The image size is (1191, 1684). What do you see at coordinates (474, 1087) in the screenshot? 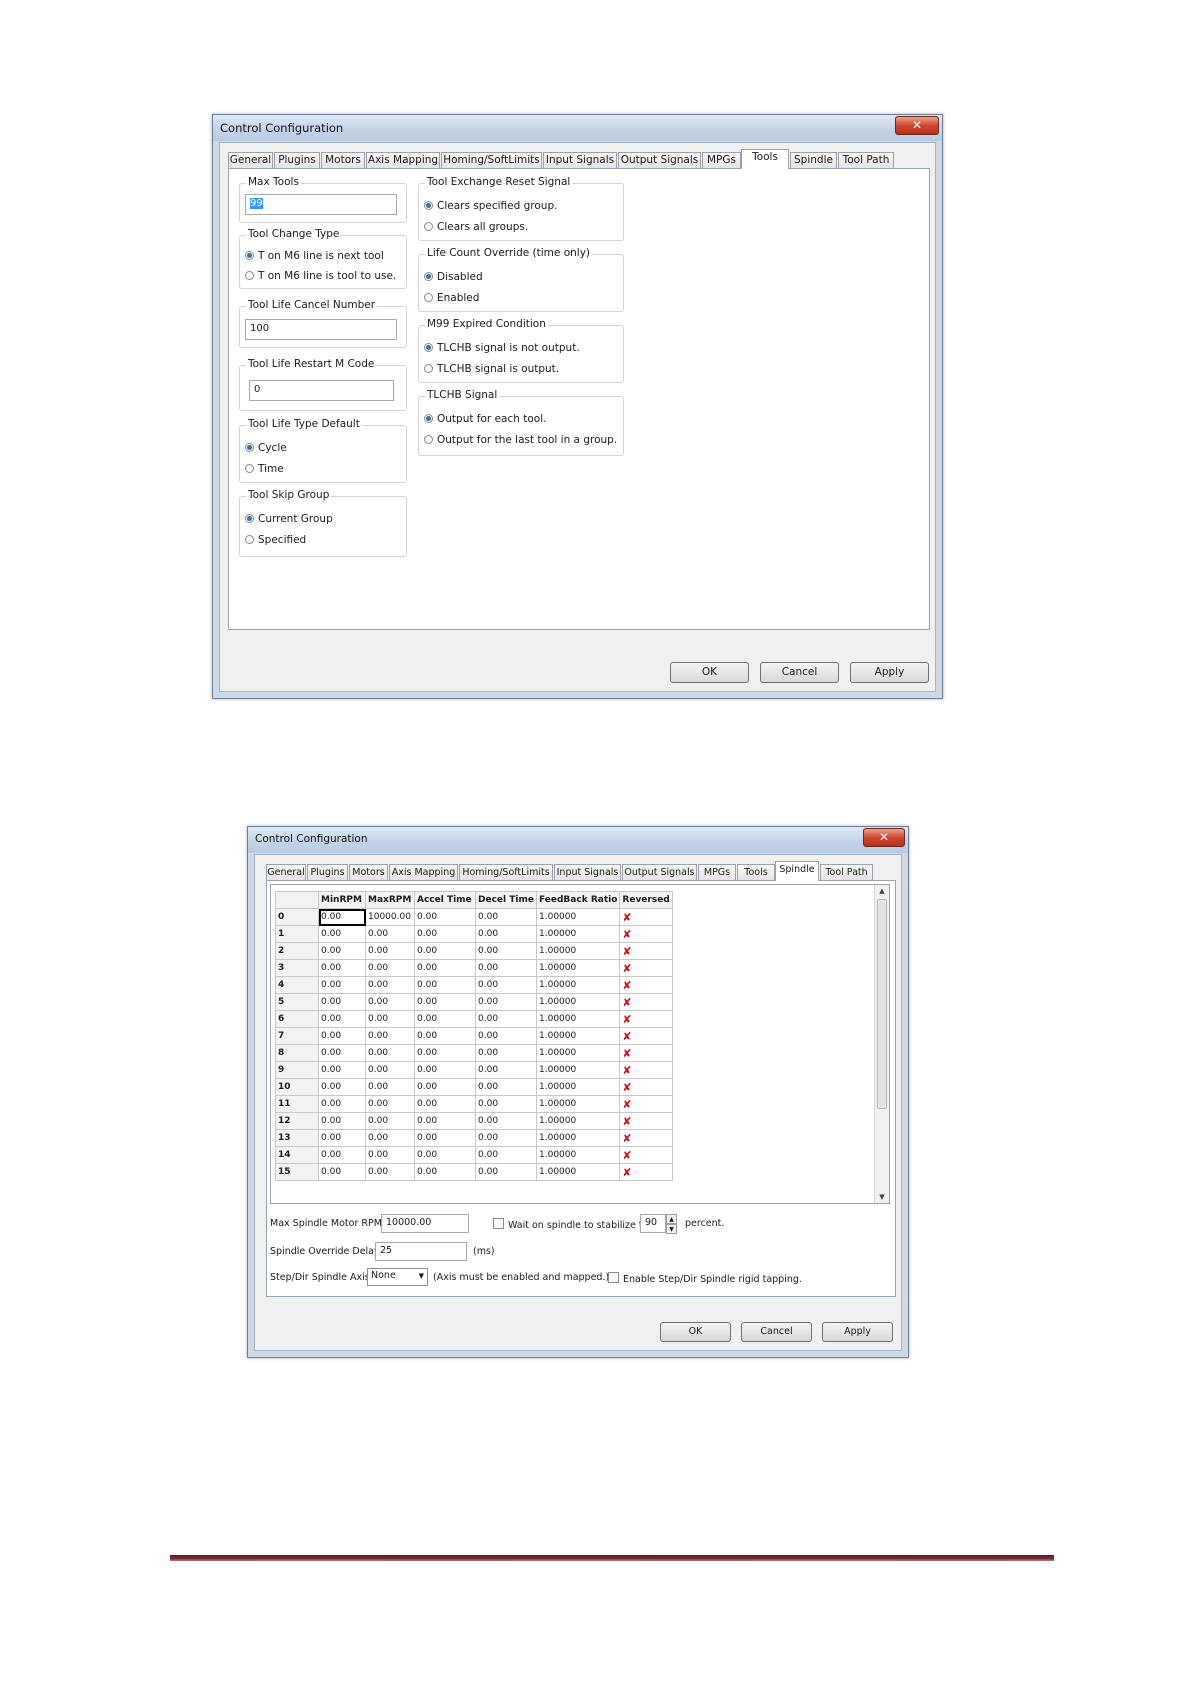
I see `table-row: 10 0.00 0.00 0.00 0.00 1.00000 ✘` at bounding box center [474, 1087].